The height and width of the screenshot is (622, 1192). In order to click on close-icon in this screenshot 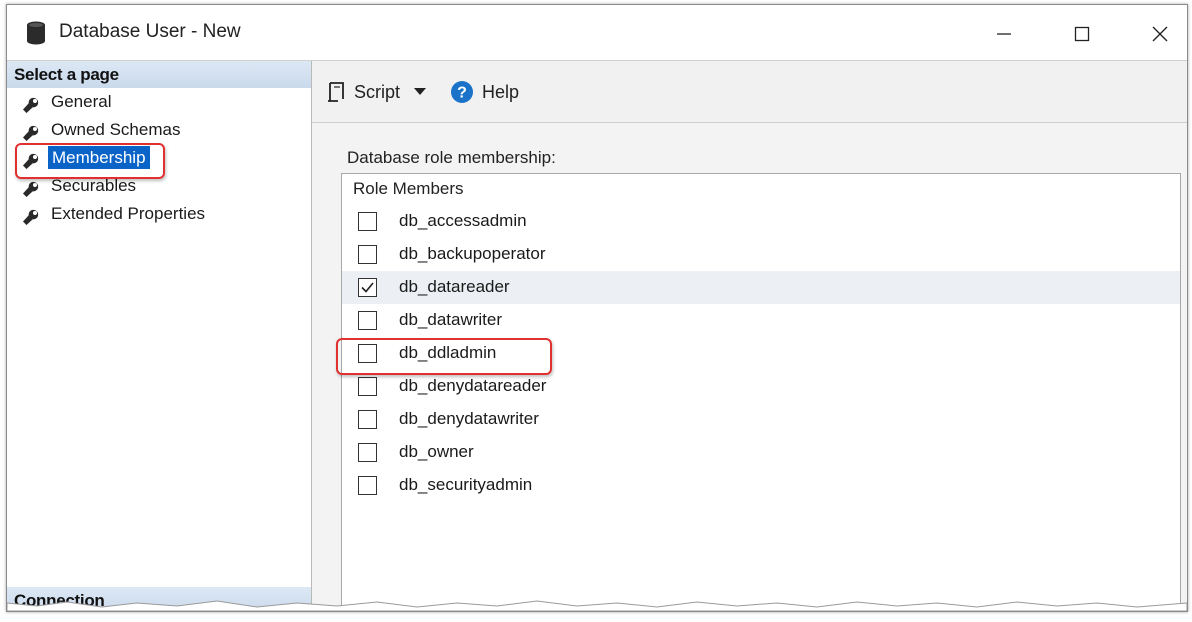, I will do `click(1160, 34)`.